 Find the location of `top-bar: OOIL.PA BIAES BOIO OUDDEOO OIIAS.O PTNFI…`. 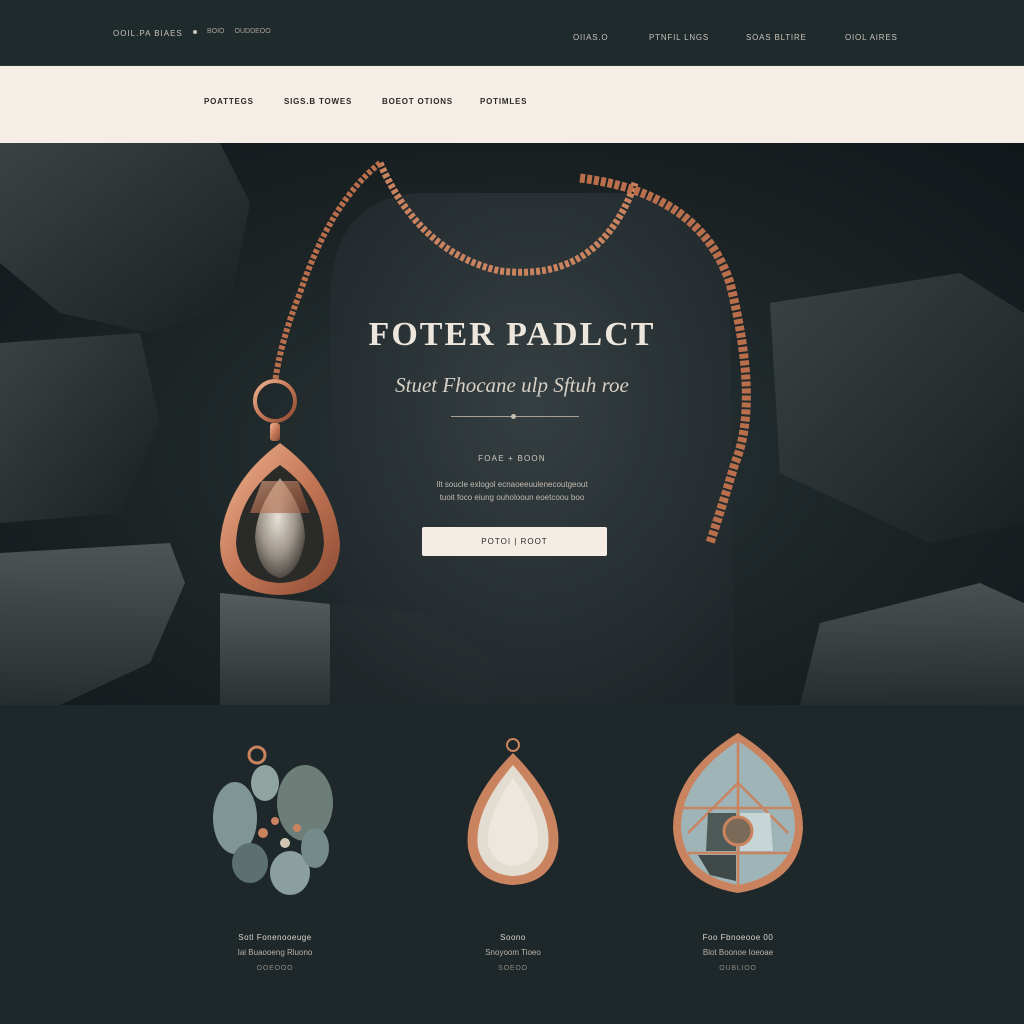

top-bar: OOIL.PA BIAES BOIO OUDDEOO OIIAS.O PTNFI… is located at coordinates (512, 33).